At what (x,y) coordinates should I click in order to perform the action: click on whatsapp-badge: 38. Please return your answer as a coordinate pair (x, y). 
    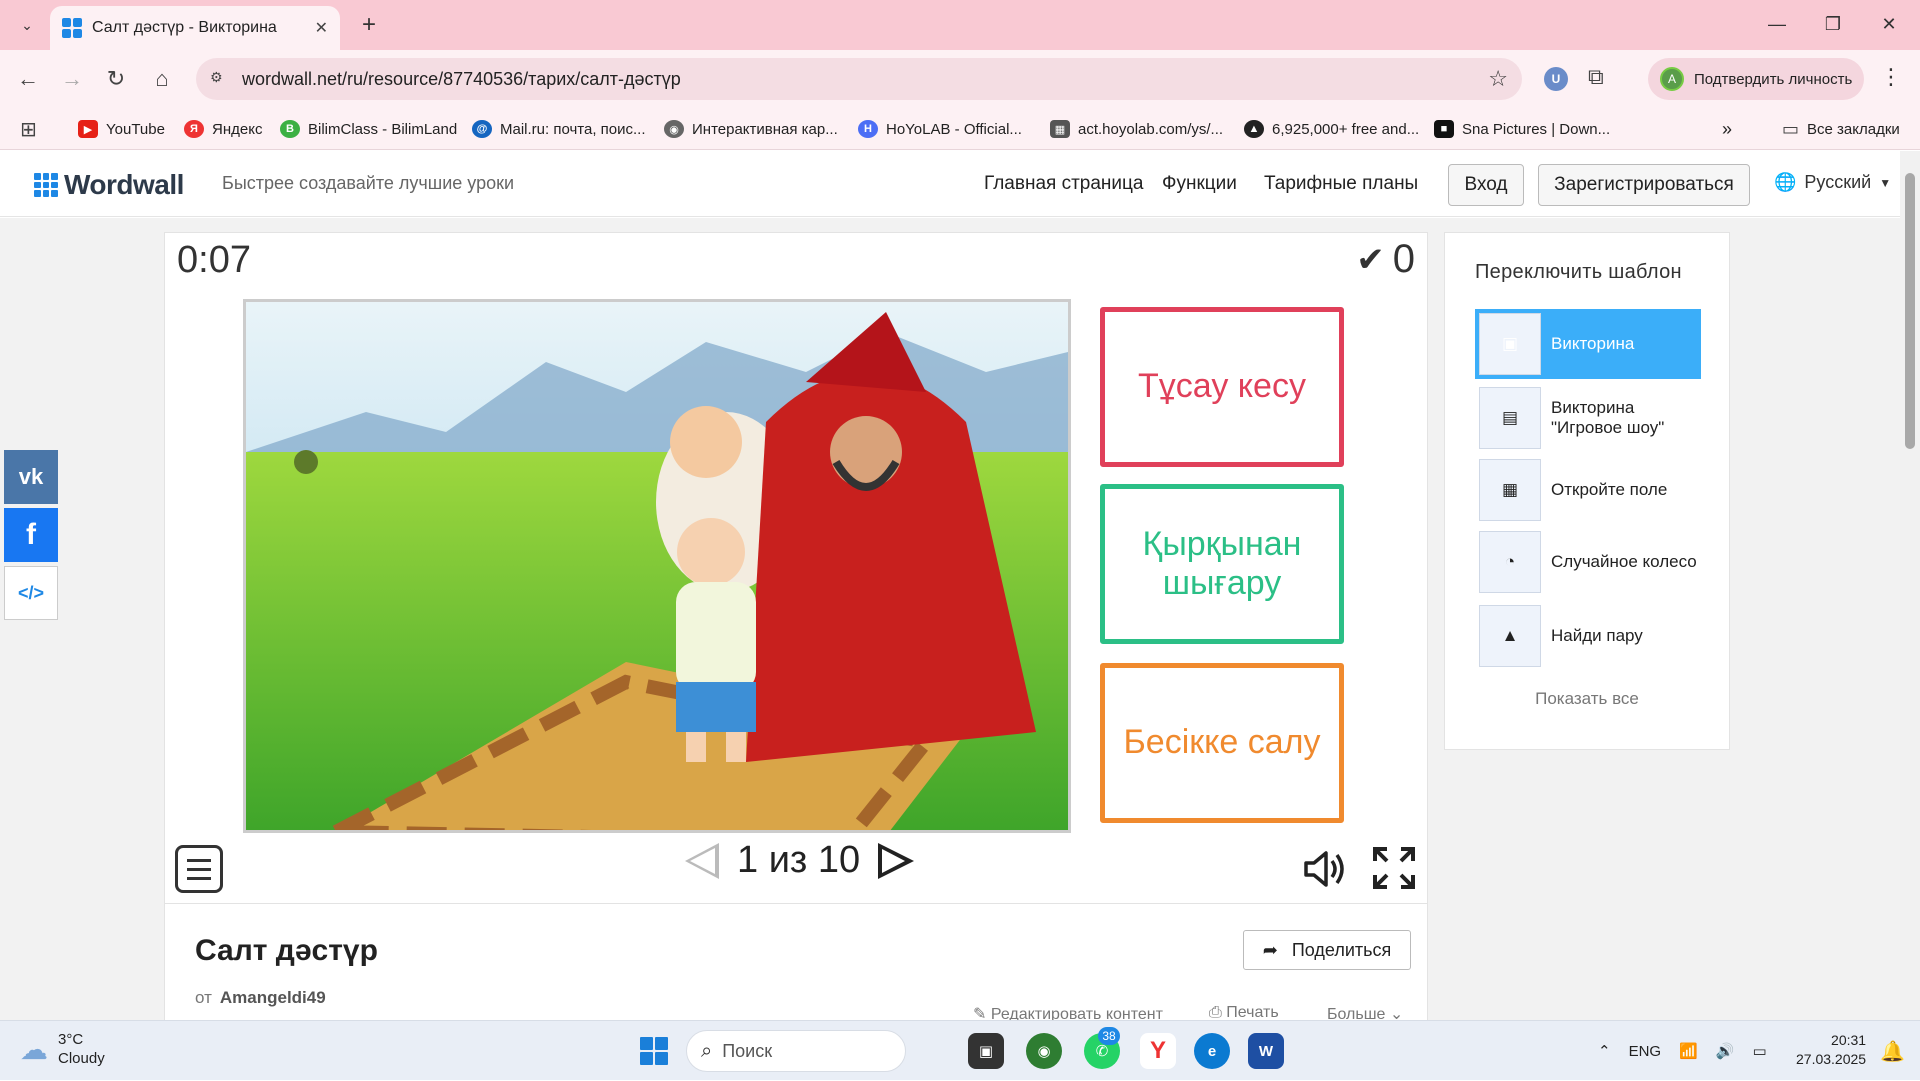
    Looking at the image, I should click on (1109, 1036).